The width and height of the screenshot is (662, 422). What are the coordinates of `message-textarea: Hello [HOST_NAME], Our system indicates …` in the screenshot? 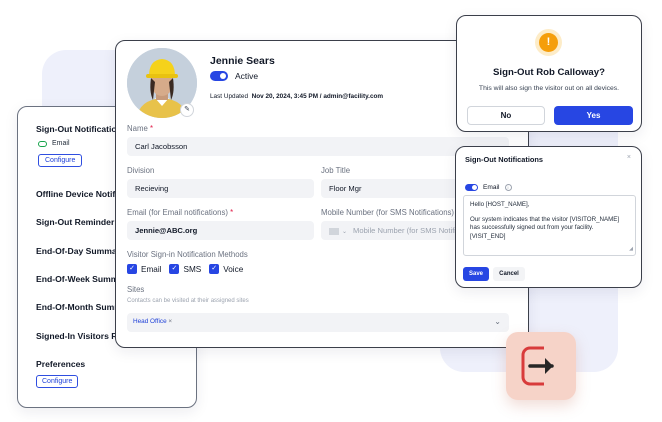 It's located at (549, 225).